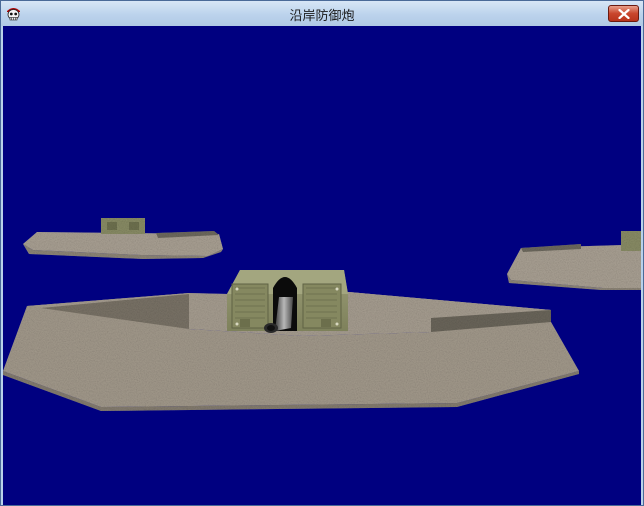 This screenshot has width=644, height=506. I want to click on close-icon, so click(624, 14).